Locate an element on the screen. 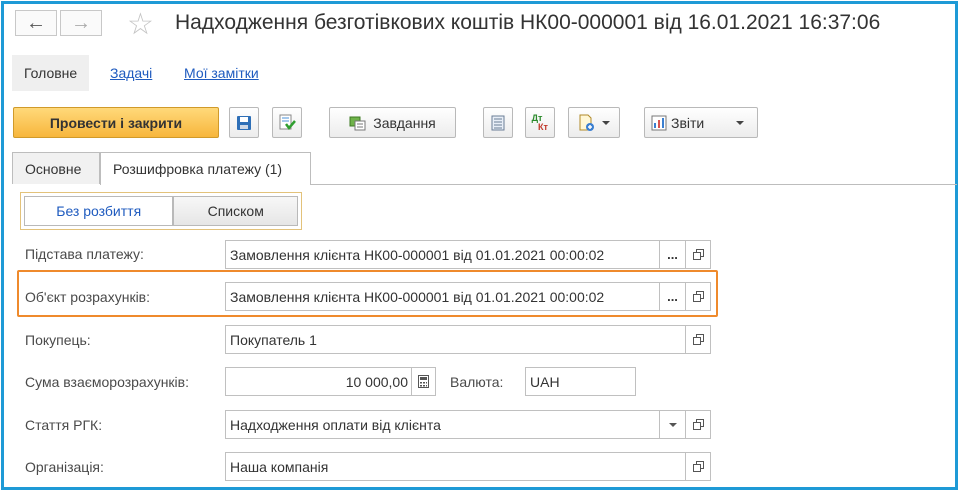  organization-value: Наша компанія is located at coordinates (279, 466).